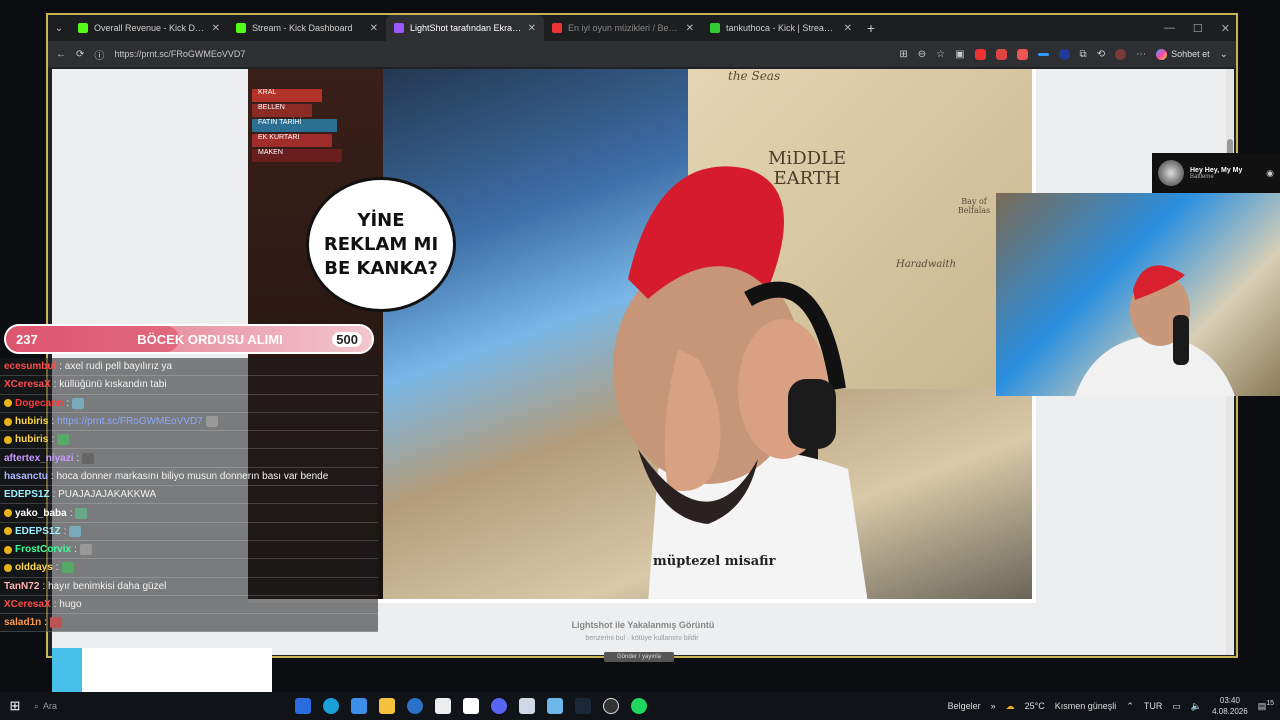 The width and height of the screenshot is (1280, 720). Describe the element at coordinates (1022, 54) in the screenshot. I see `extension-orange-icon` at that location.